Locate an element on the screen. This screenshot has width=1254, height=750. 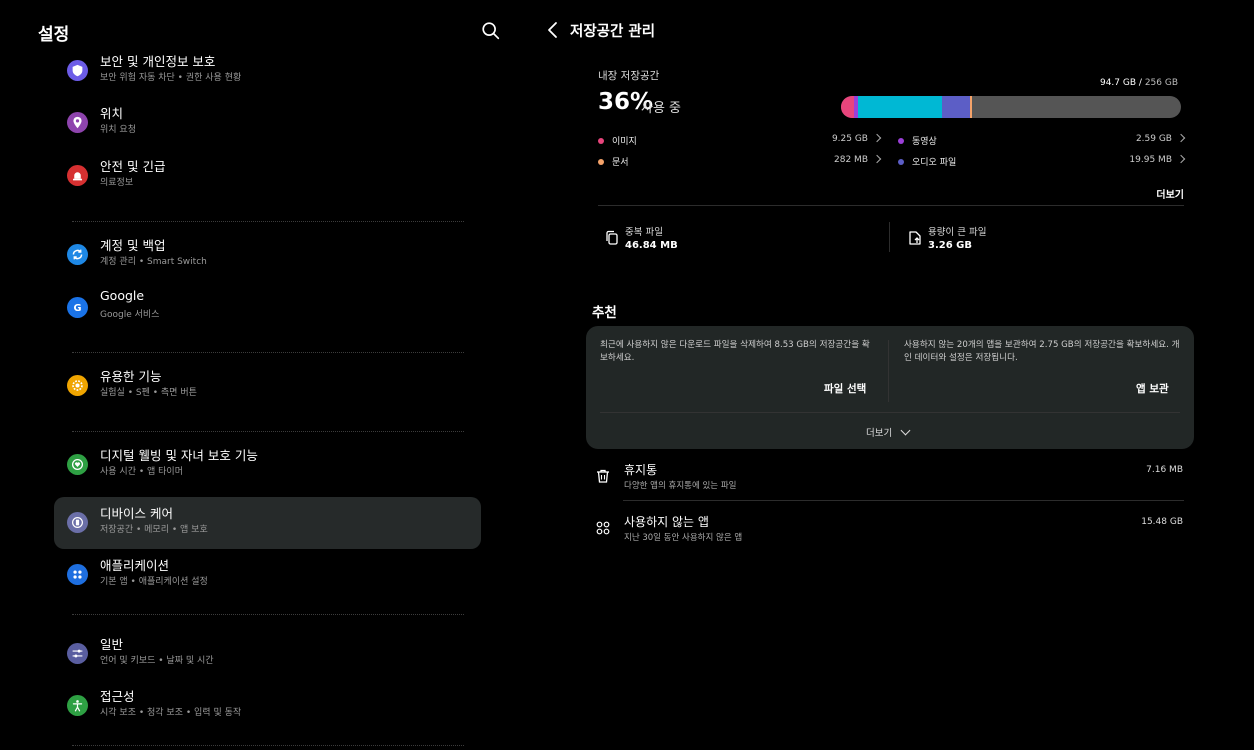
trash-sub: 다양한 앱의 휴지통에 있는 파일 is located at coordinates (680, 486).